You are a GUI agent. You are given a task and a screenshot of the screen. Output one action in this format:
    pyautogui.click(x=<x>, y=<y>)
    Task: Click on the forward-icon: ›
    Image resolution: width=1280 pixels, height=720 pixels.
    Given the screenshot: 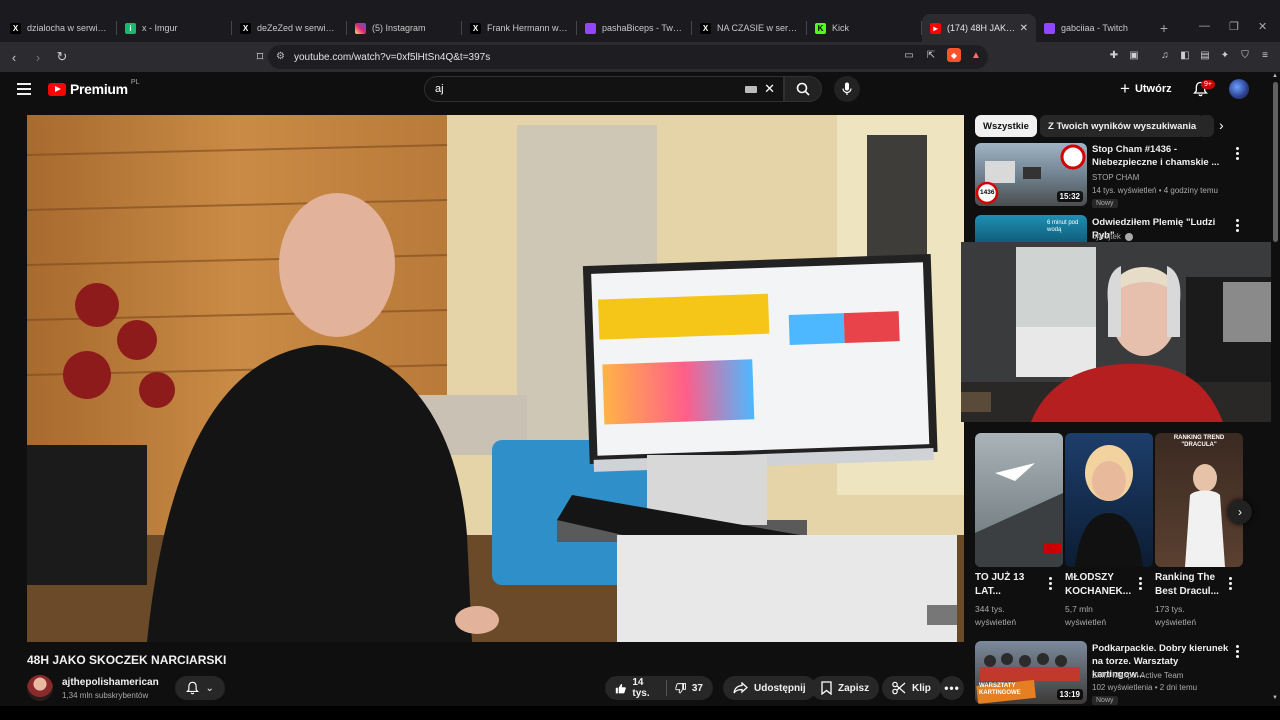 What is the action you would take?
    pyautogui.click(x=38, y=57)
    